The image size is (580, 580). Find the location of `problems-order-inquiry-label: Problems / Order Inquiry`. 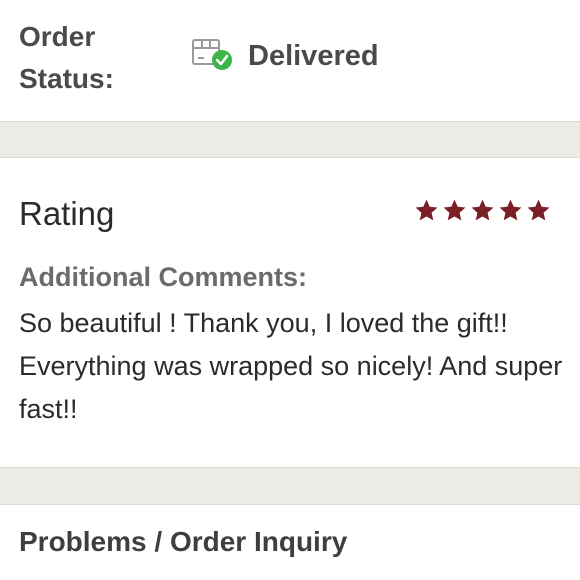

problems-order-inquiry-label: Problems / Order Inquiry is located at coordinates (183, 541).